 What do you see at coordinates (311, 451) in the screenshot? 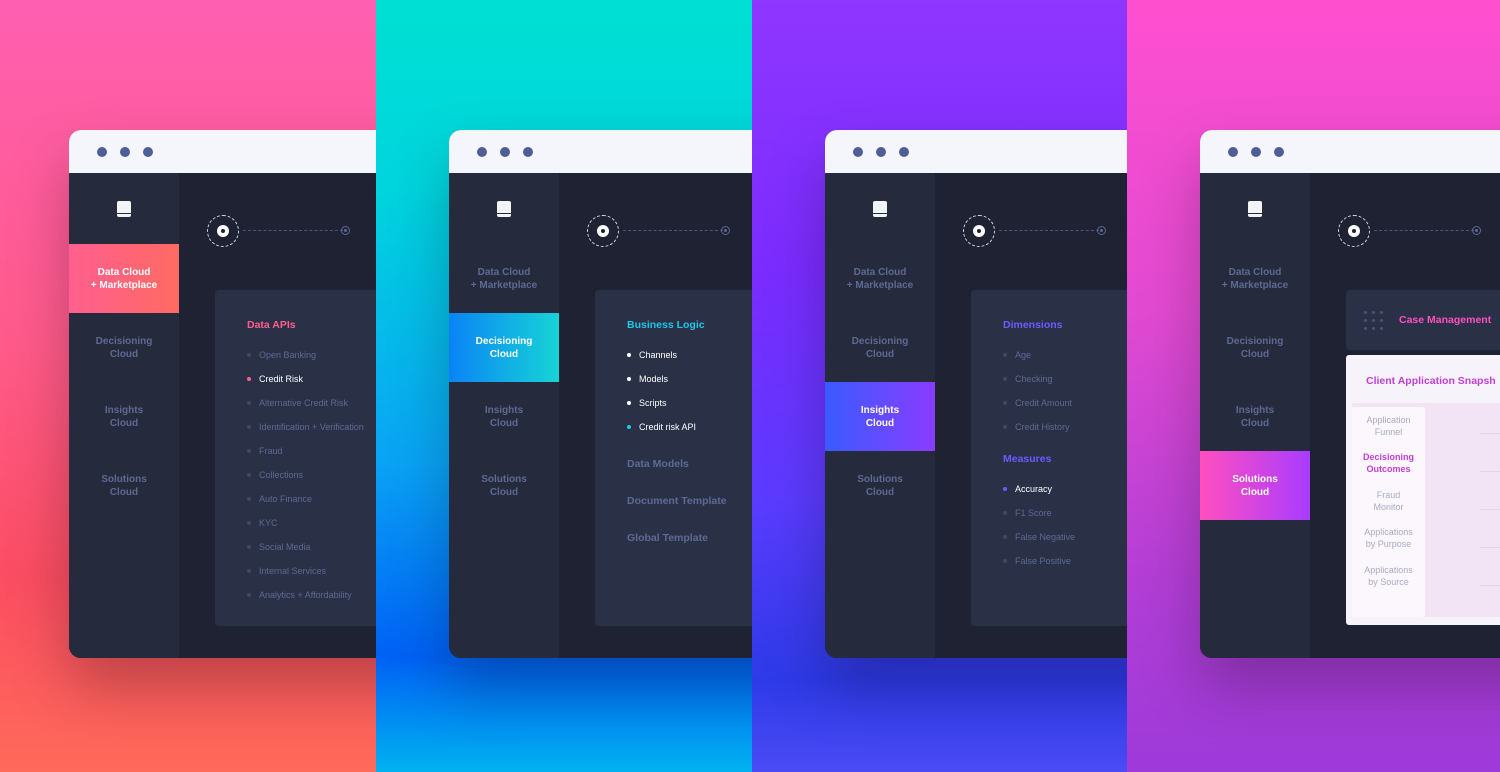
I see `list-item: Fraud` at bounding box center [311, 451].